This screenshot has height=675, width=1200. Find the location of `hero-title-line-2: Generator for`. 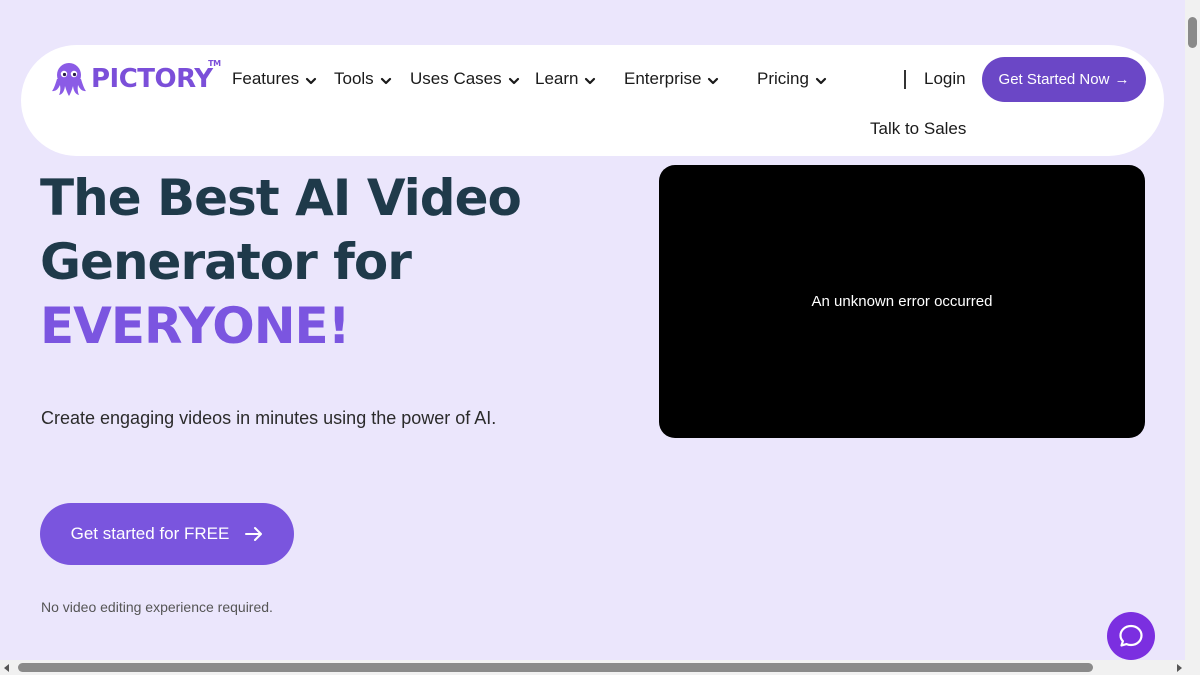

hero-title-line-2: Generator for is located at coordinates (226, 262).